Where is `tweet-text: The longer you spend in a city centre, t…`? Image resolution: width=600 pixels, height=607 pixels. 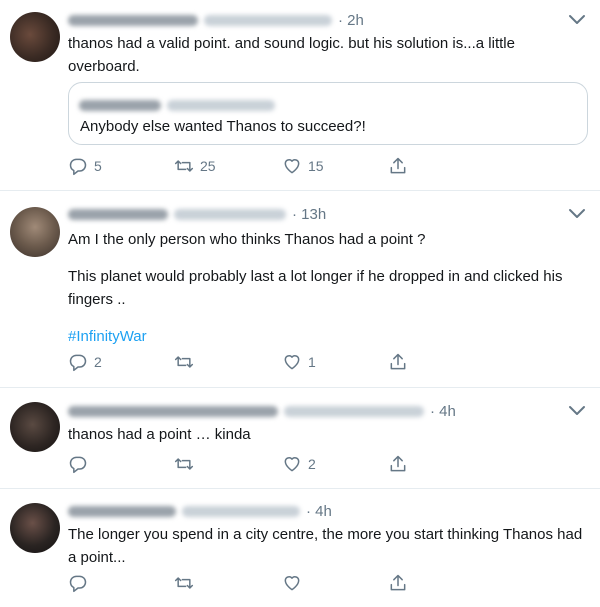
tweet-text: The longer you spend in a city centre, t… is located at coordinates (328, 546).